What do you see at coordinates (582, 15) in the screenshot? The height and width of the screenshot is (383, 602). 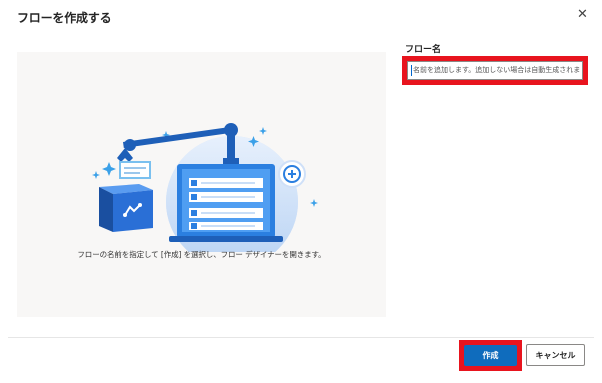 I see `close-icon: ✕` at bounding box center [582, 15].